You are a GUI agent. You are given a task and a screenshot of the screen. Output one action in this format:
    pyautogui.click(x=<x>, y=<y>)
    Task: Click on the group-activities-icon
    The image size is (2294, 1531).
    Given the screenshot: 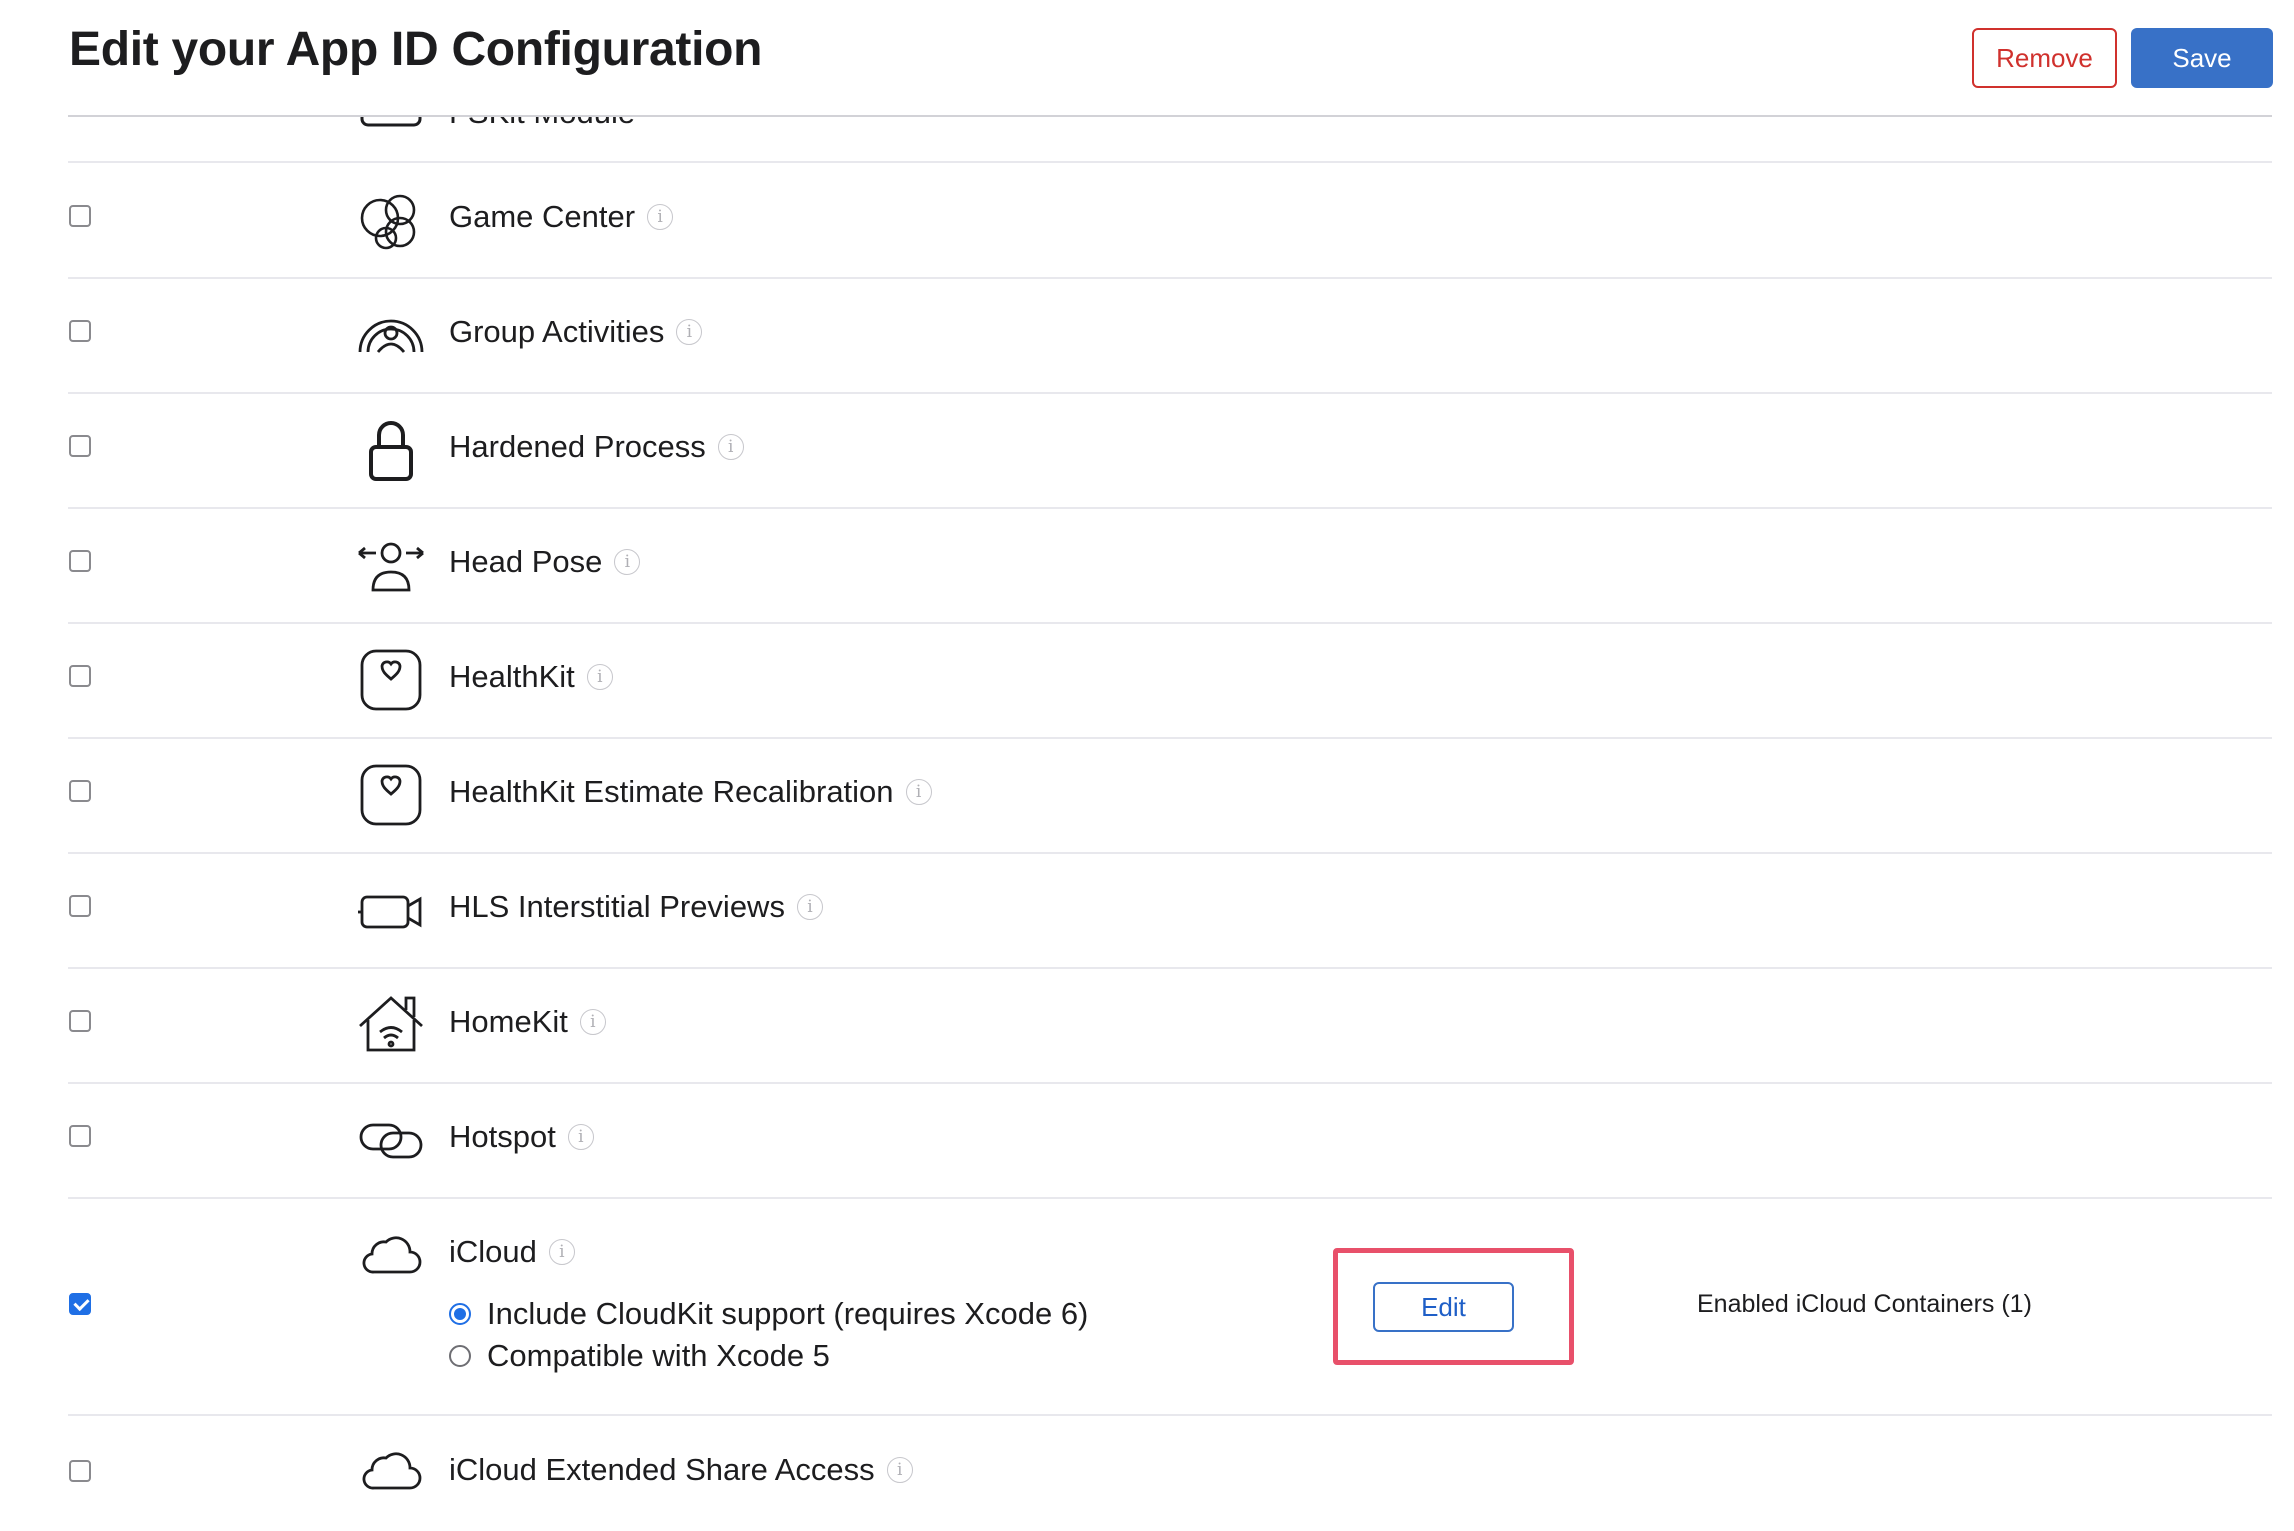 What is the action you would take?
    pyautogui.click(x=391, y=335)
    